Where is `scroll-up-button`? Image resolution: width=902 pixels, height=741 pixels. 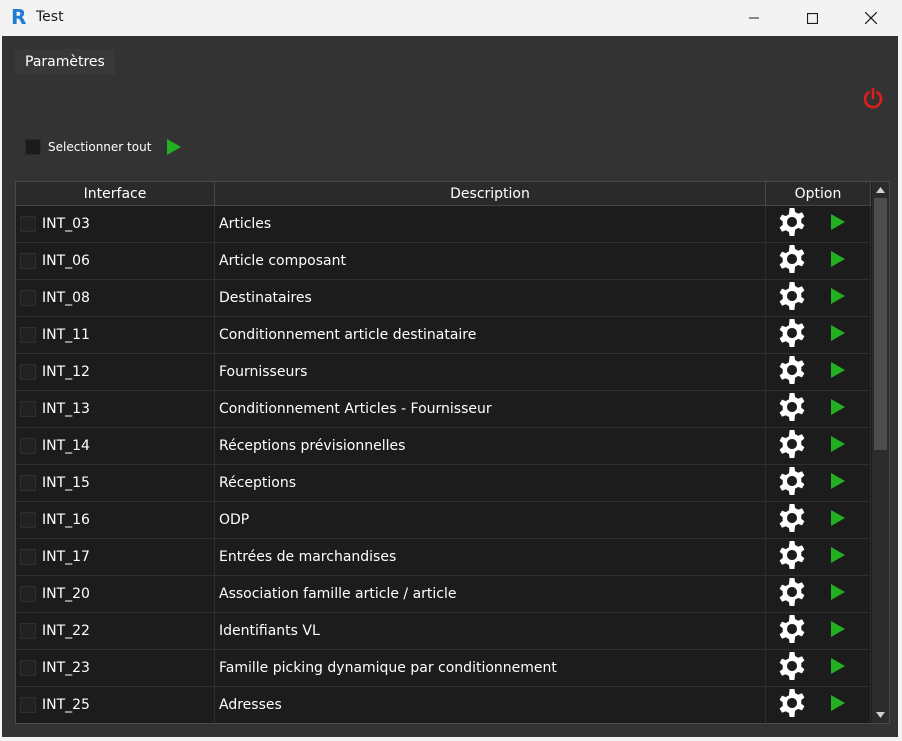
scroll-up-button is located at coordinates (880, 190).